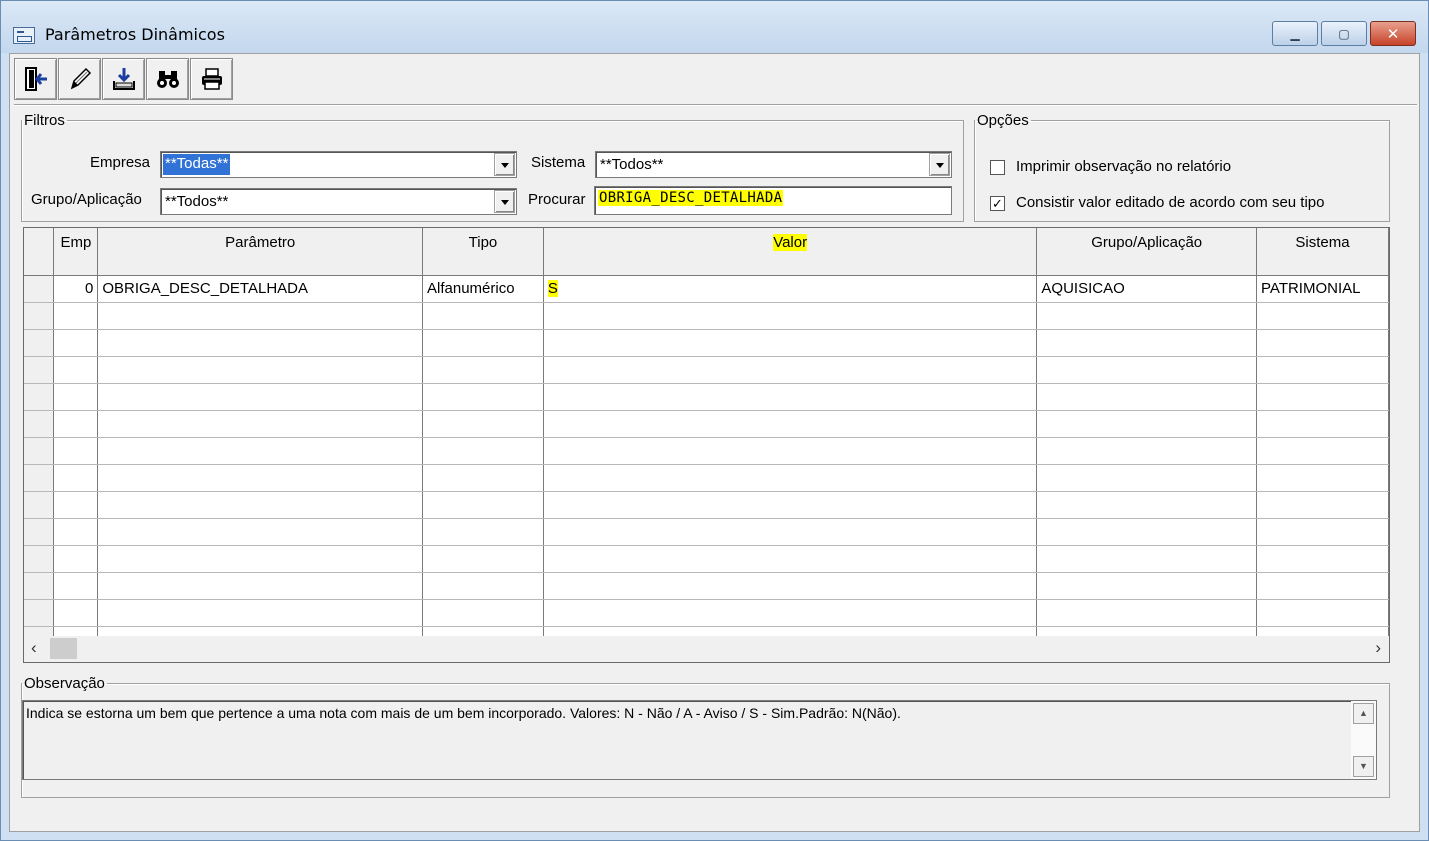 This screenshot has height=841, width=1429. What do you see at coordinates (997, 203) in the screenshot?
I see `consistir-valor-checkbox: ✓` at bounding box center [997, 203].